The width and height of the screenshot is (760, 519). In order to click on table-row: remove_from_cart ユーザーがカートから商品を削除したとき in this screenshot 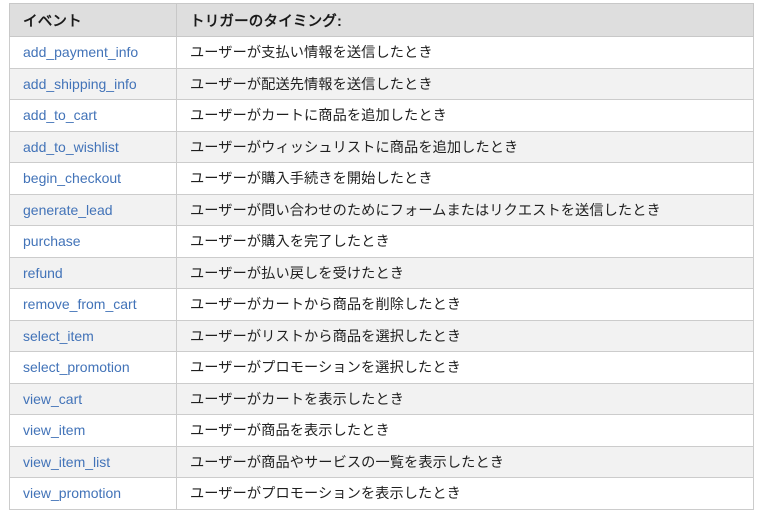, I will do `click(381, 304)`.